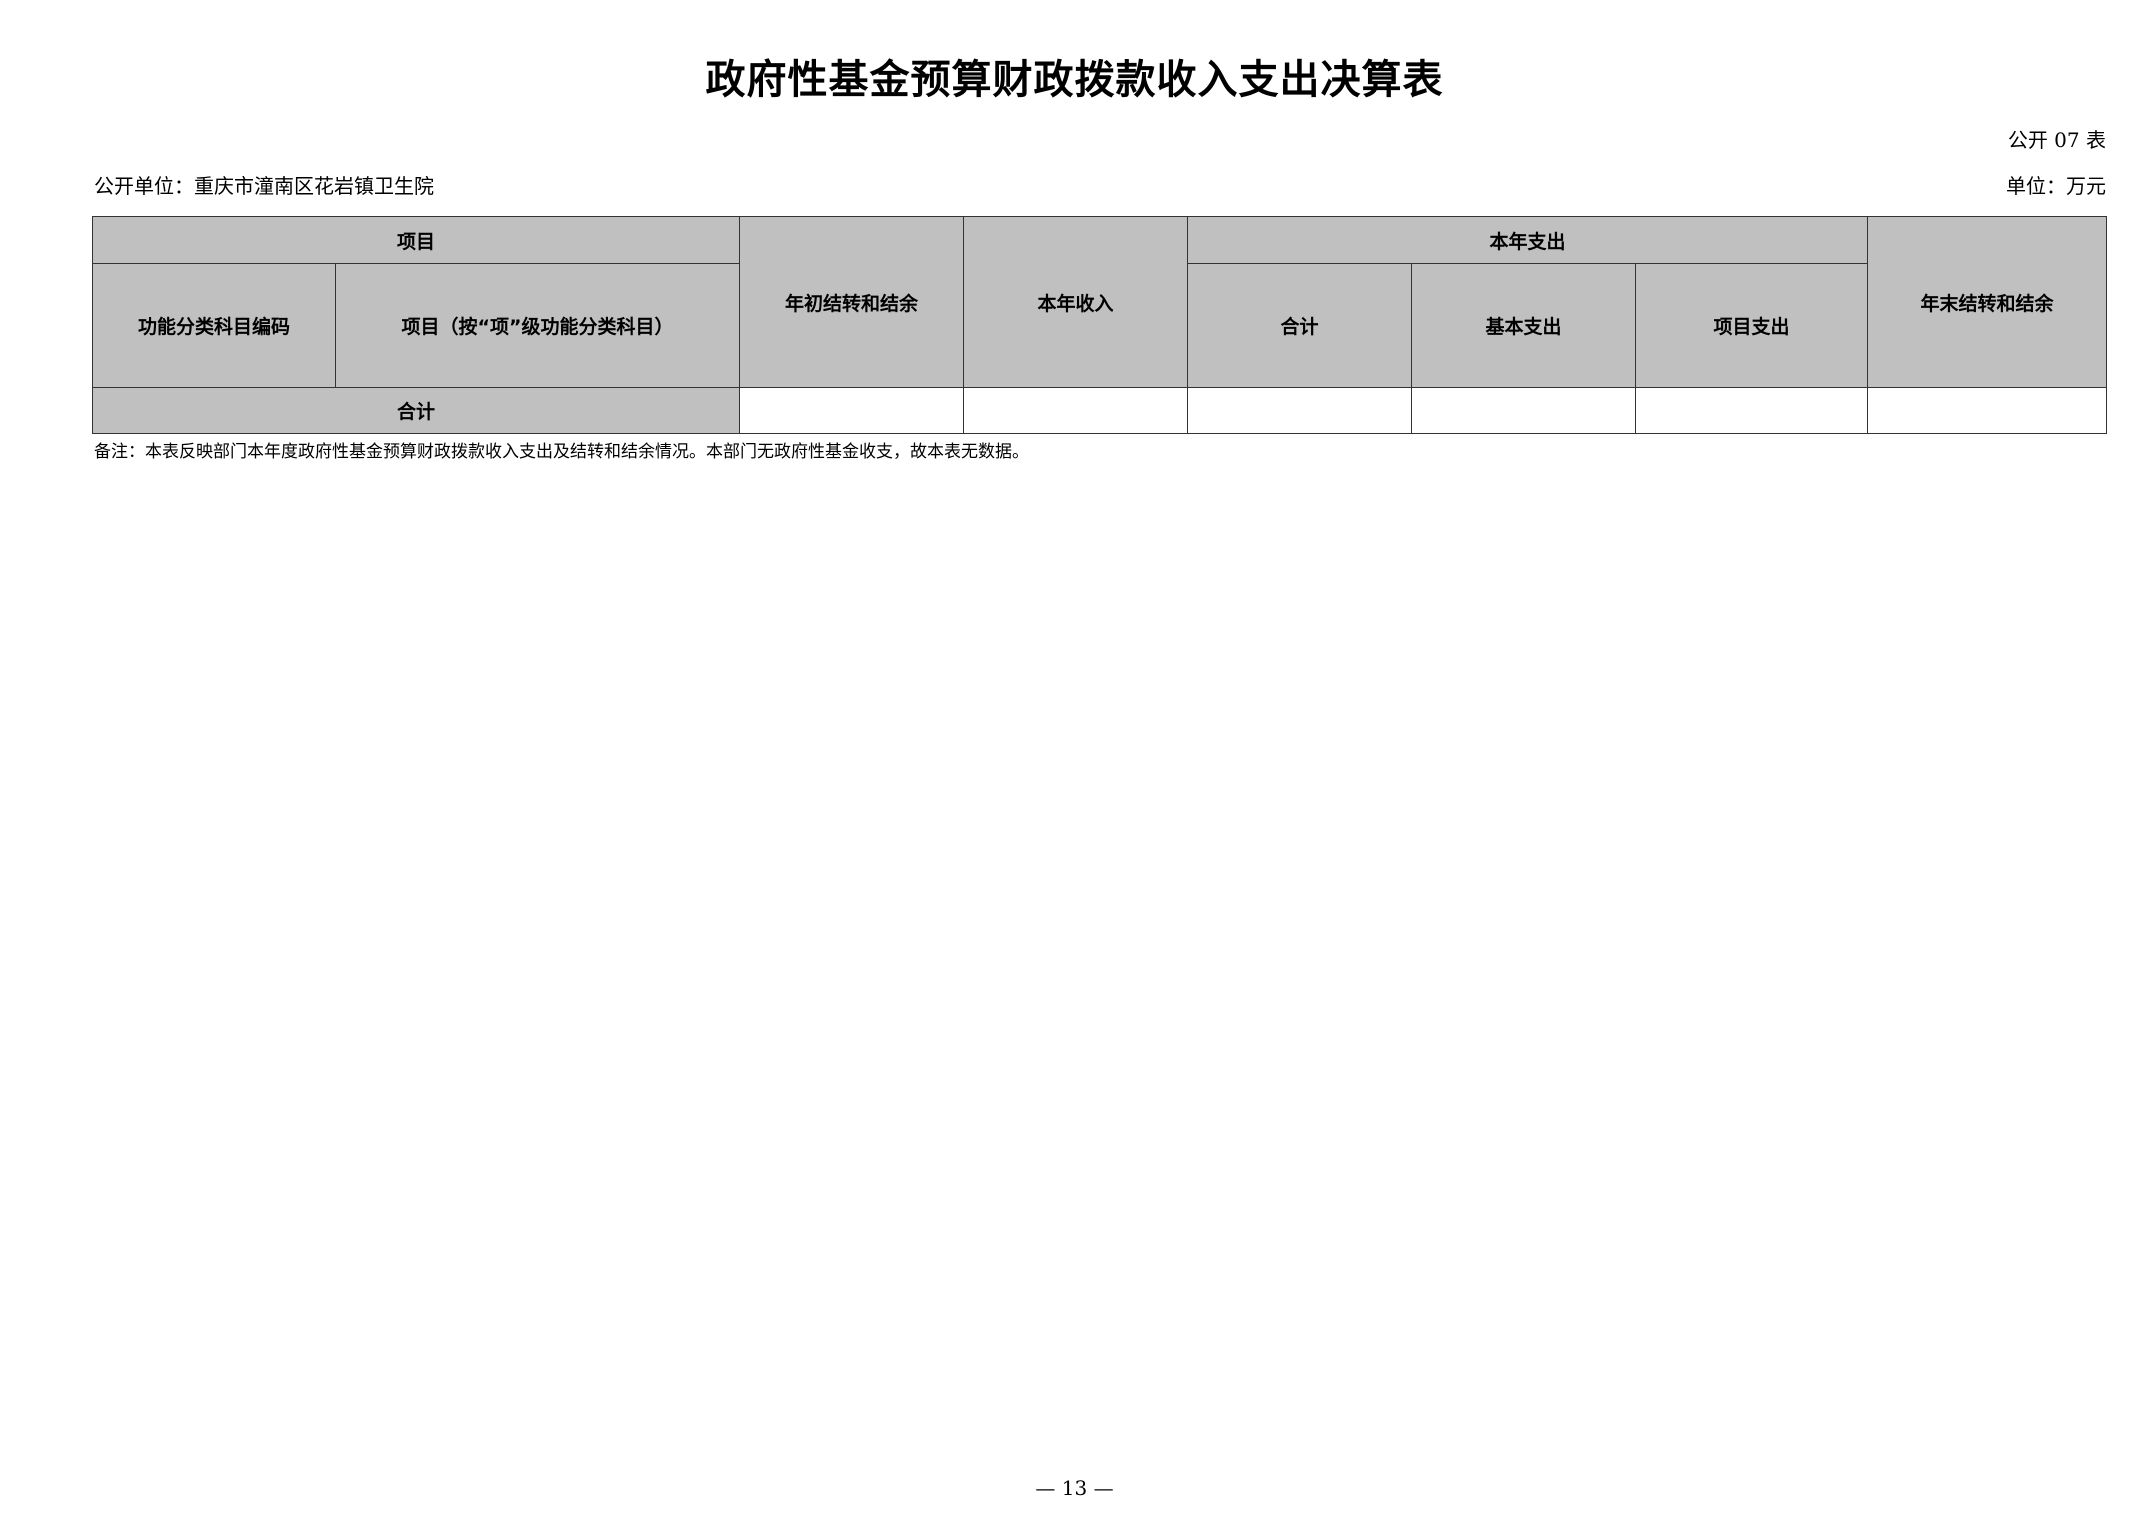 The height and width of the screenshot is (1520, 2149). What do you see at coordinates (416, 410) in the screenshot?
I see `total-row-label: 合计` at bounding box center [416, 410].